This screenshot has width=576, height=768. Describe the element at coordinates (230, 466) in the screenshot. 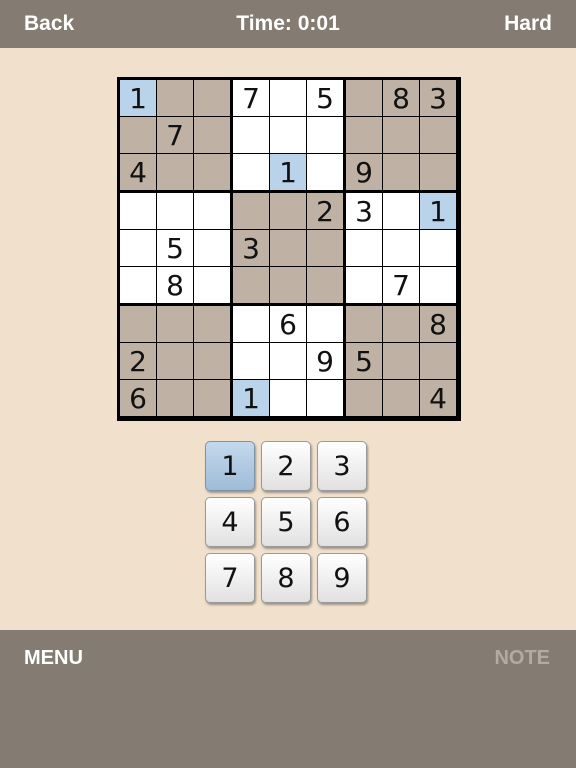

I see `number-key: 1` at that location.